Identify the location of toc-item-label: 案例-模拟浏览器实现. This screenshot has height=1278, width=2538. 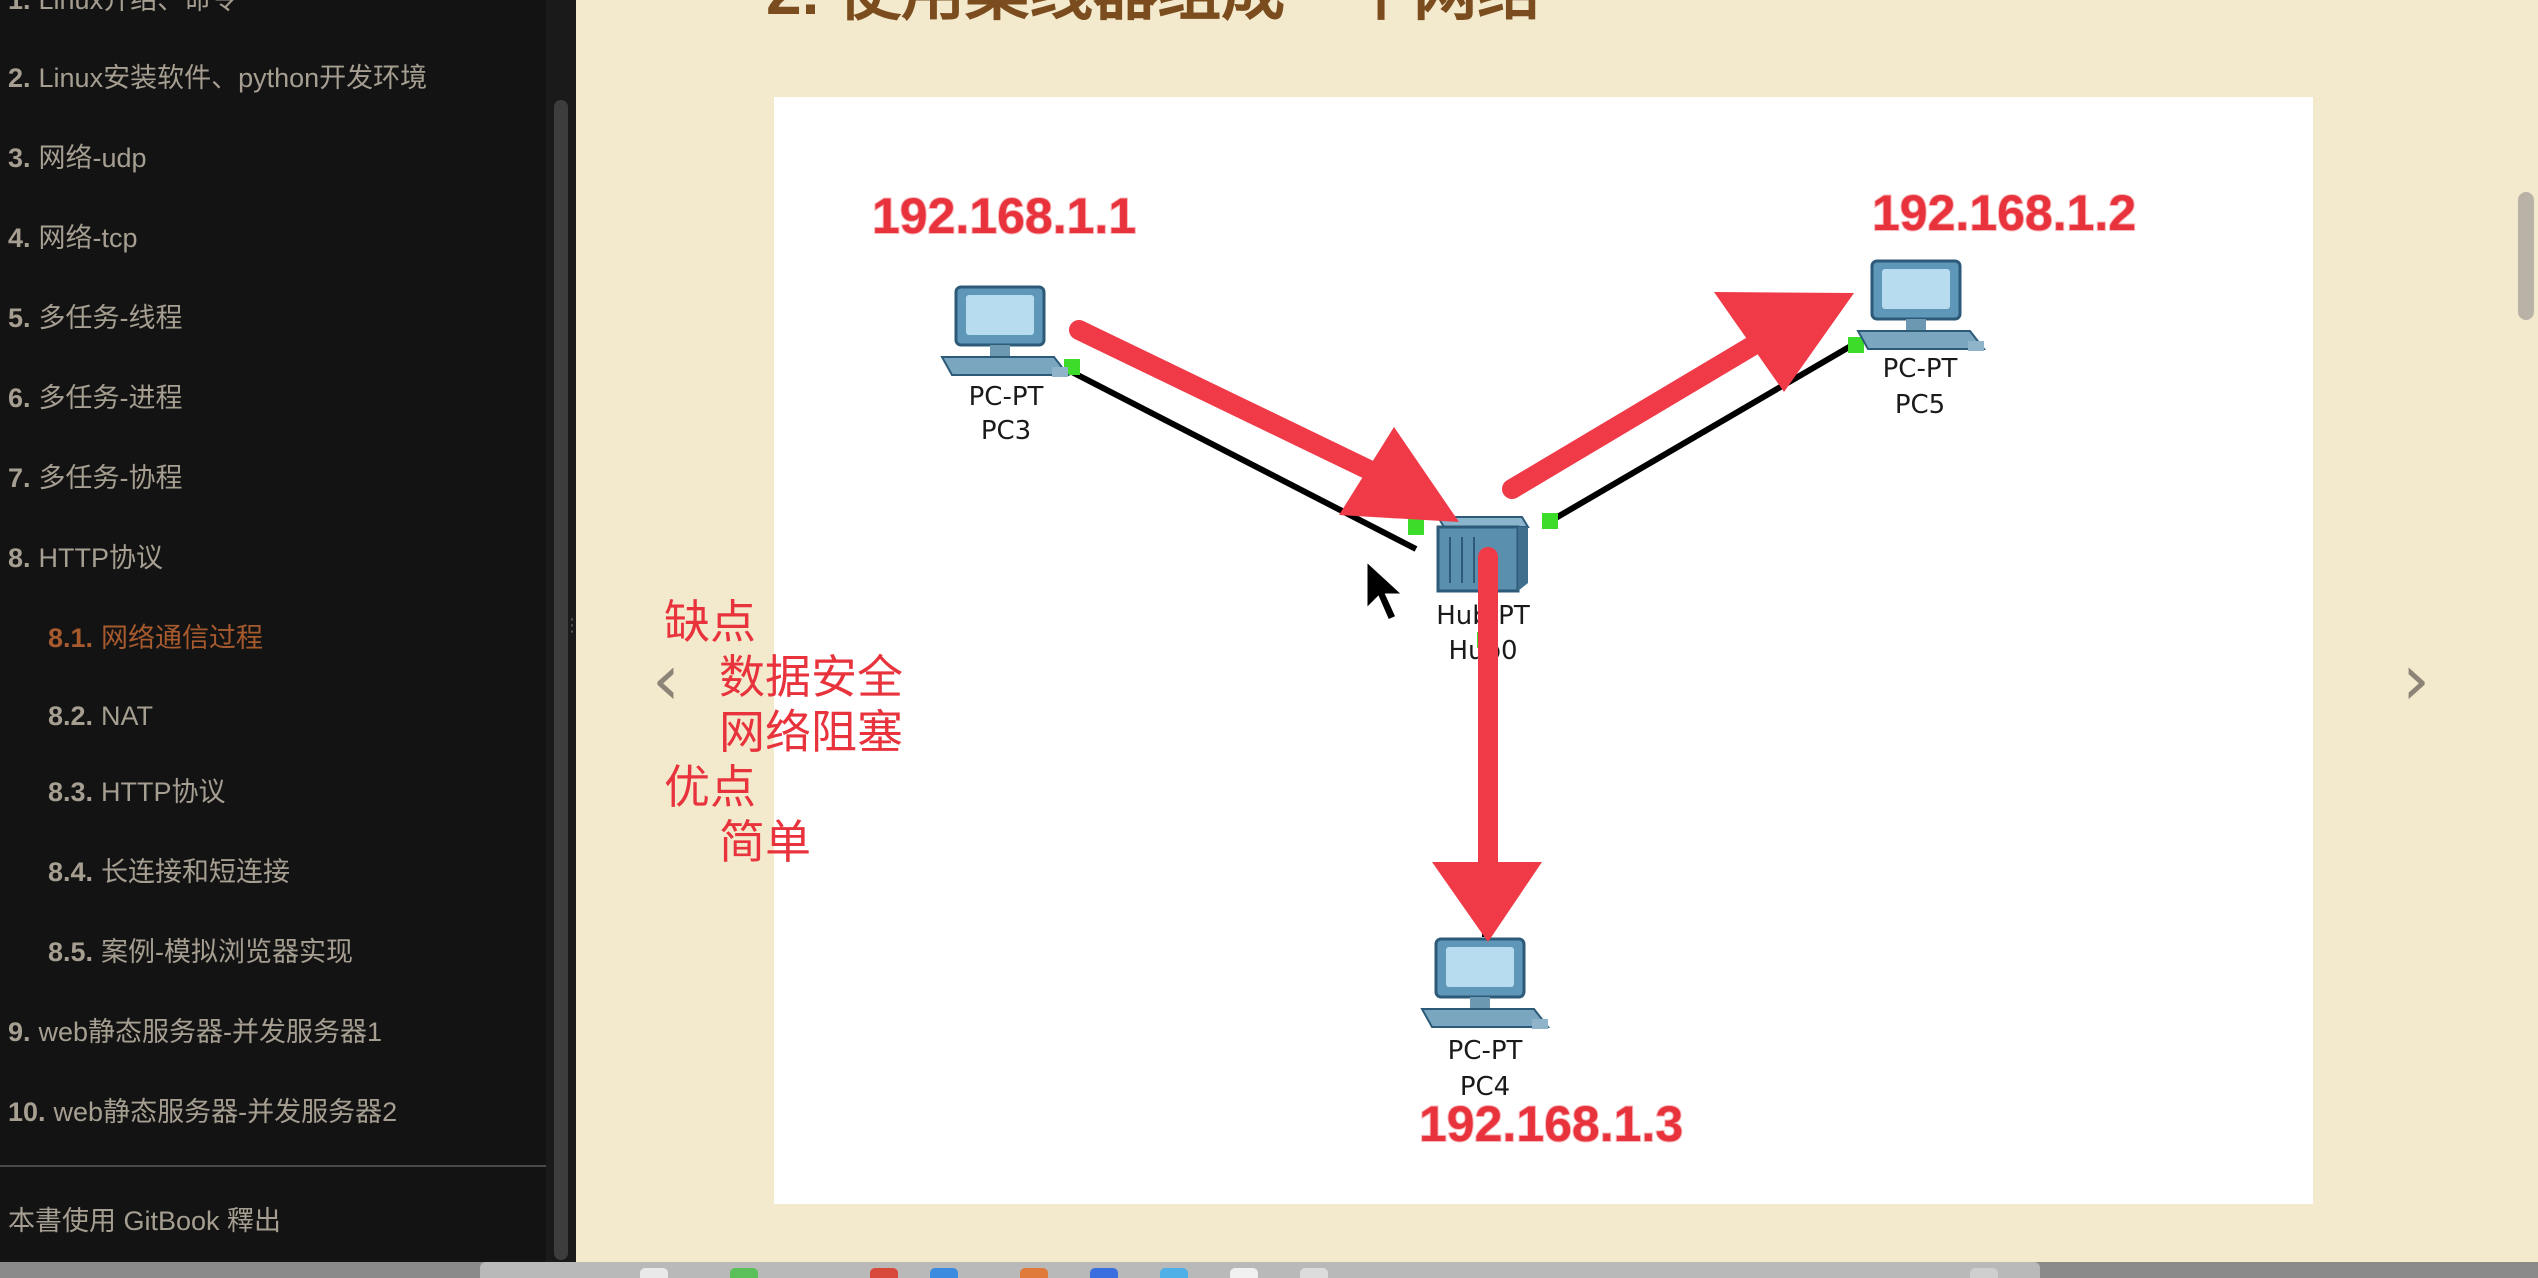
(227, 952).